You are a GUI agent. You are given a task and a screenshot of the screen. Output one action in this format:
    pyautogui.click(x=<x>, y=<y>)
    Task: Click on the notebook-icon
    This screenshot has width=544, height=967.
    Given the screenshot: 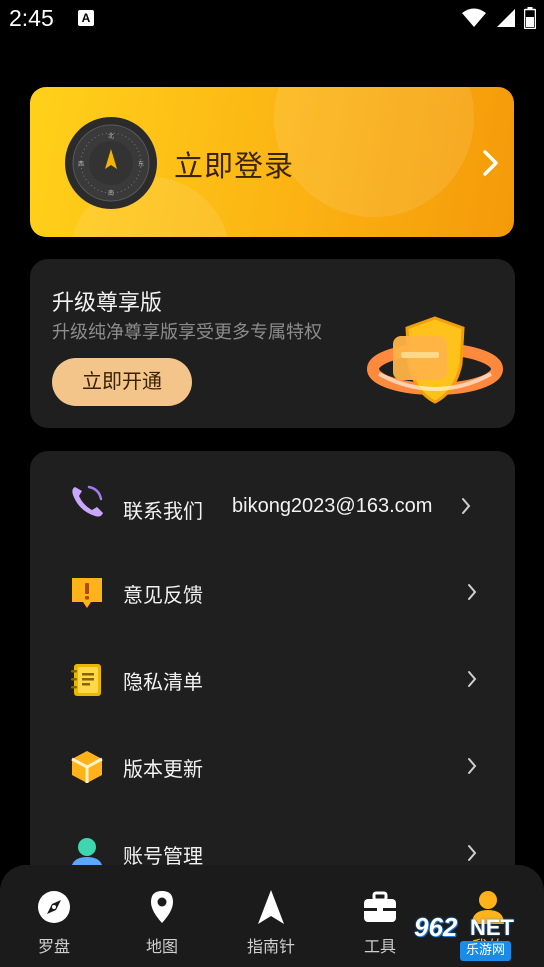 What is the action you would take?
    pyautogui.click(x=86, y=680)
    